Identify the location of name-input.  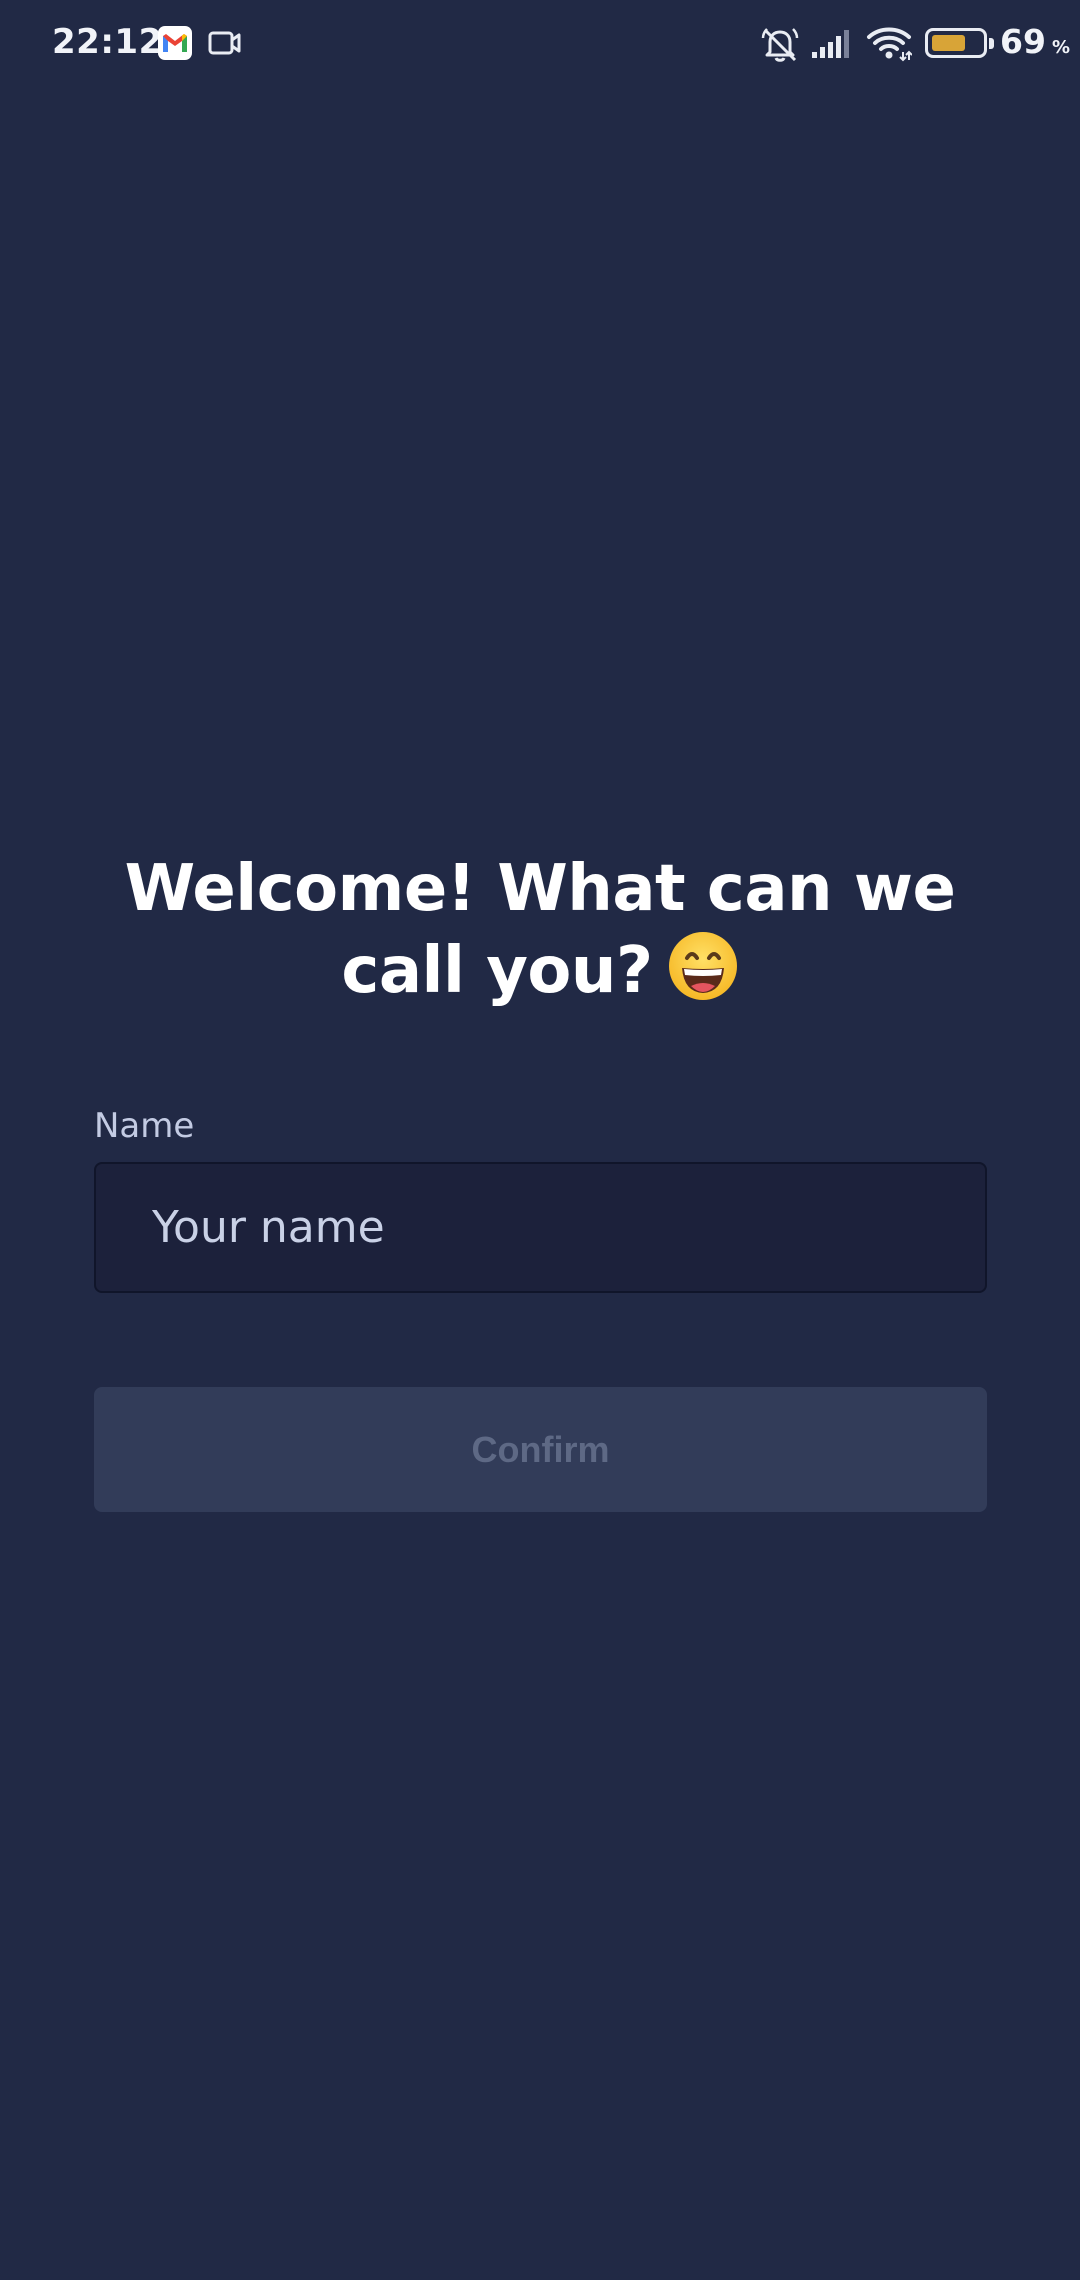
(540, 1227).